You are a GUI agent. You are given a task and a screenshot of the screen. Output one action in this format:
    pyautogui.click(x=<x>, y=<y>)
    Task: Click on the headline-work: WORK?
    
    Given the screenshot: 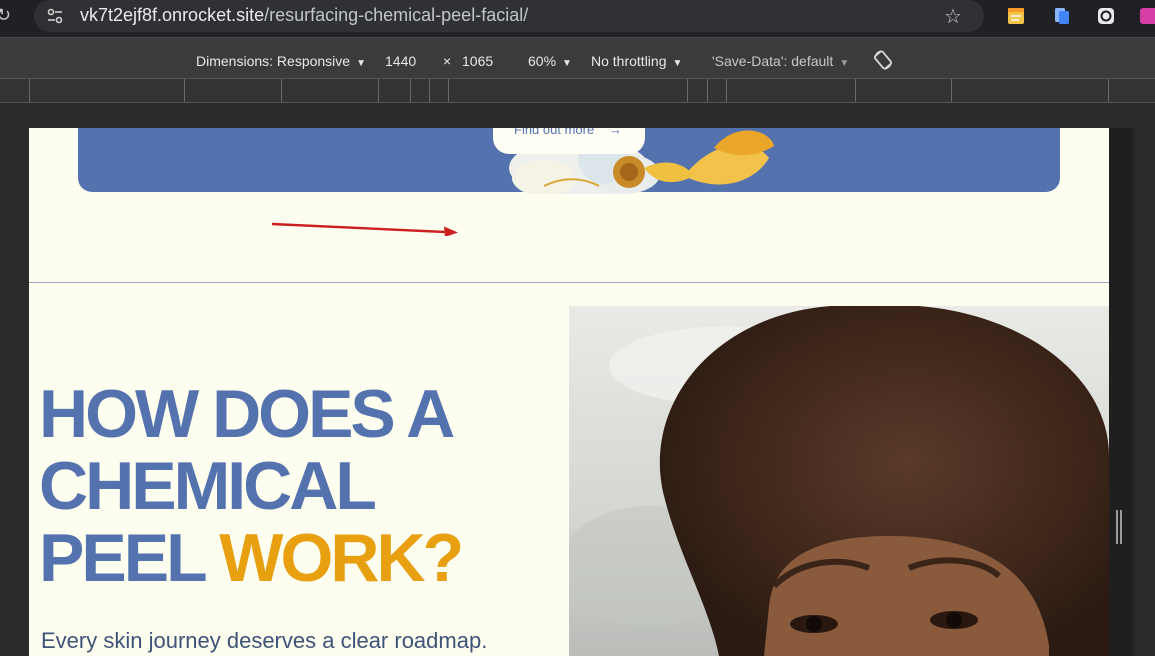 What is the action you would take?
    pyautogui.click(x=341, y=558)
    